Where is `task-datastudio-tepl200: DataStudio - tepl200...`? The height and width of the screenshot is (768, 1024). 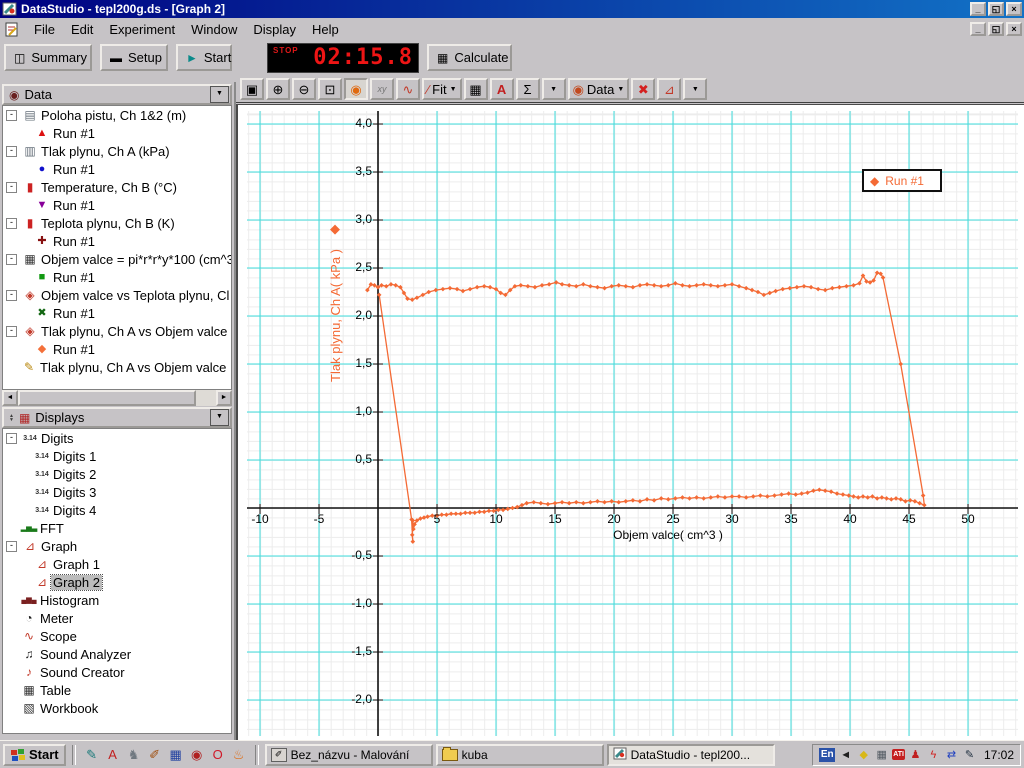
task-datastudio-tepl200: DataStudio - tepl200... is located at coordinates (690, 754).